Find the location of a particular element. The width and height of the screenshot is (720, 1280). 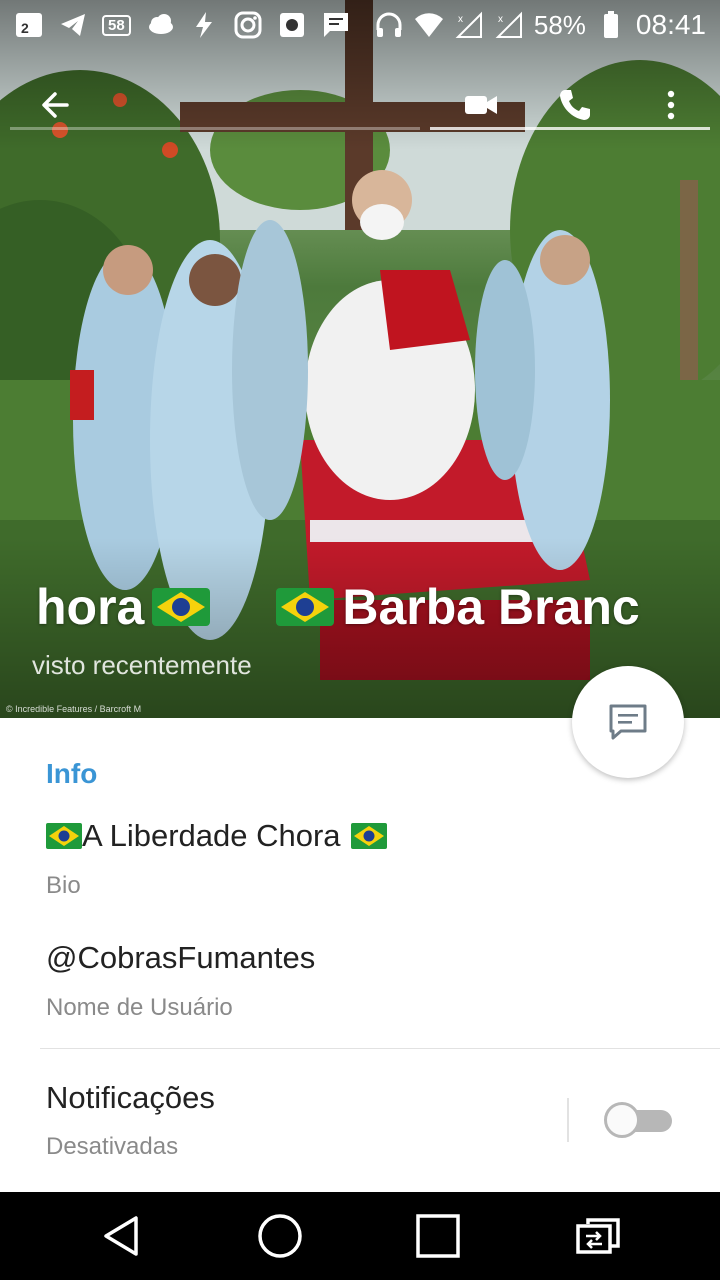

nav-back-button is located at coordinates (122, 1236).